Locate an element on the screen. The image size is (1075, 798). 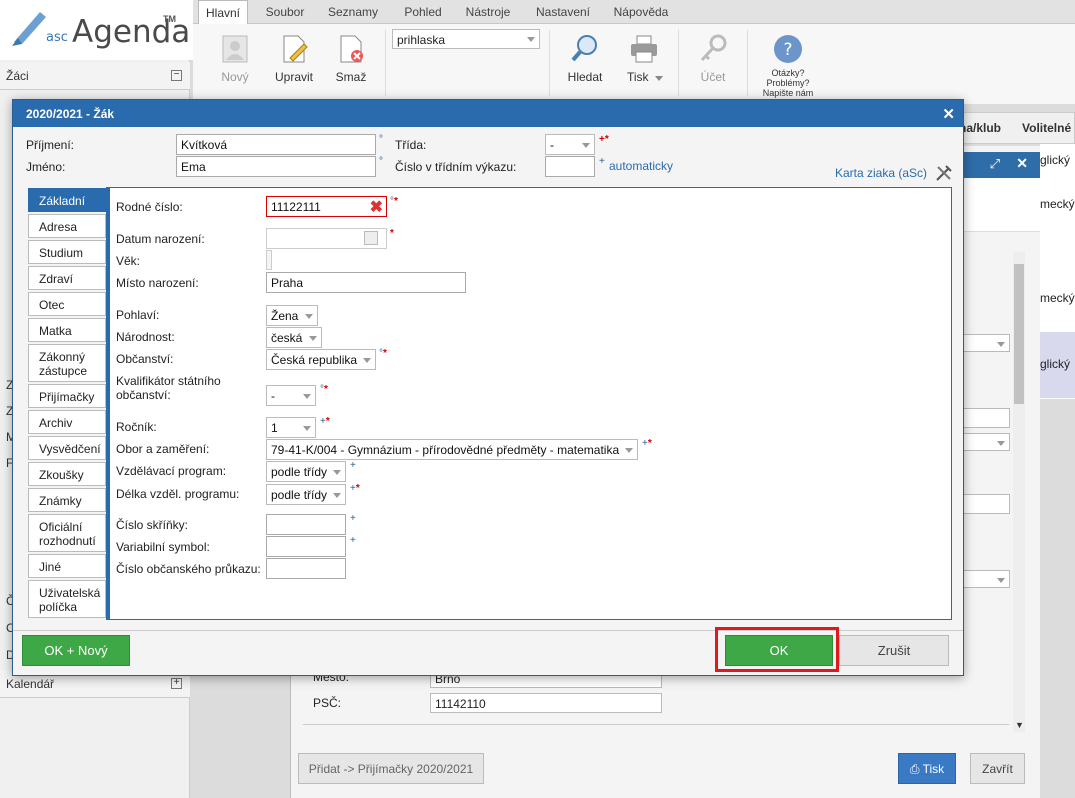
psc-input: 11142110 is located at coordinates (546, 703).